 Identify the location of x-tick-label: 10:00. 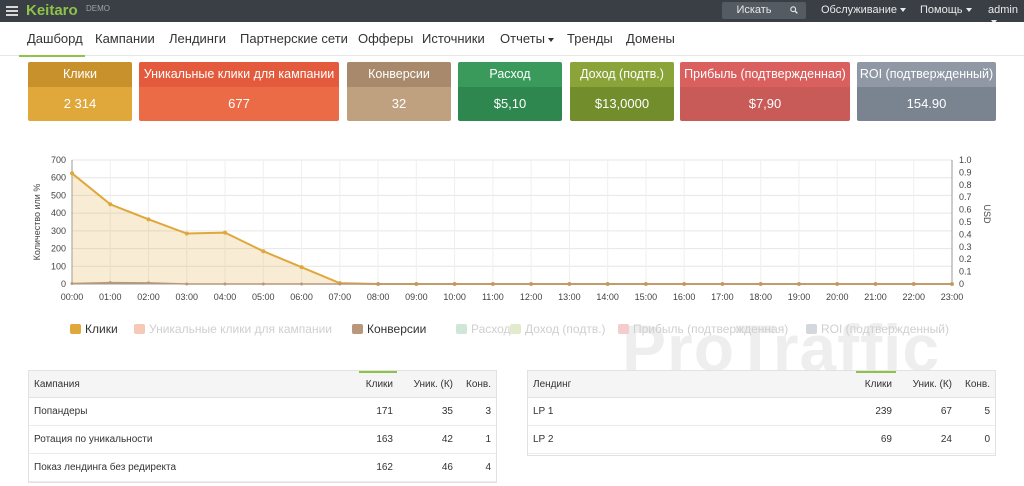
(454, 297).